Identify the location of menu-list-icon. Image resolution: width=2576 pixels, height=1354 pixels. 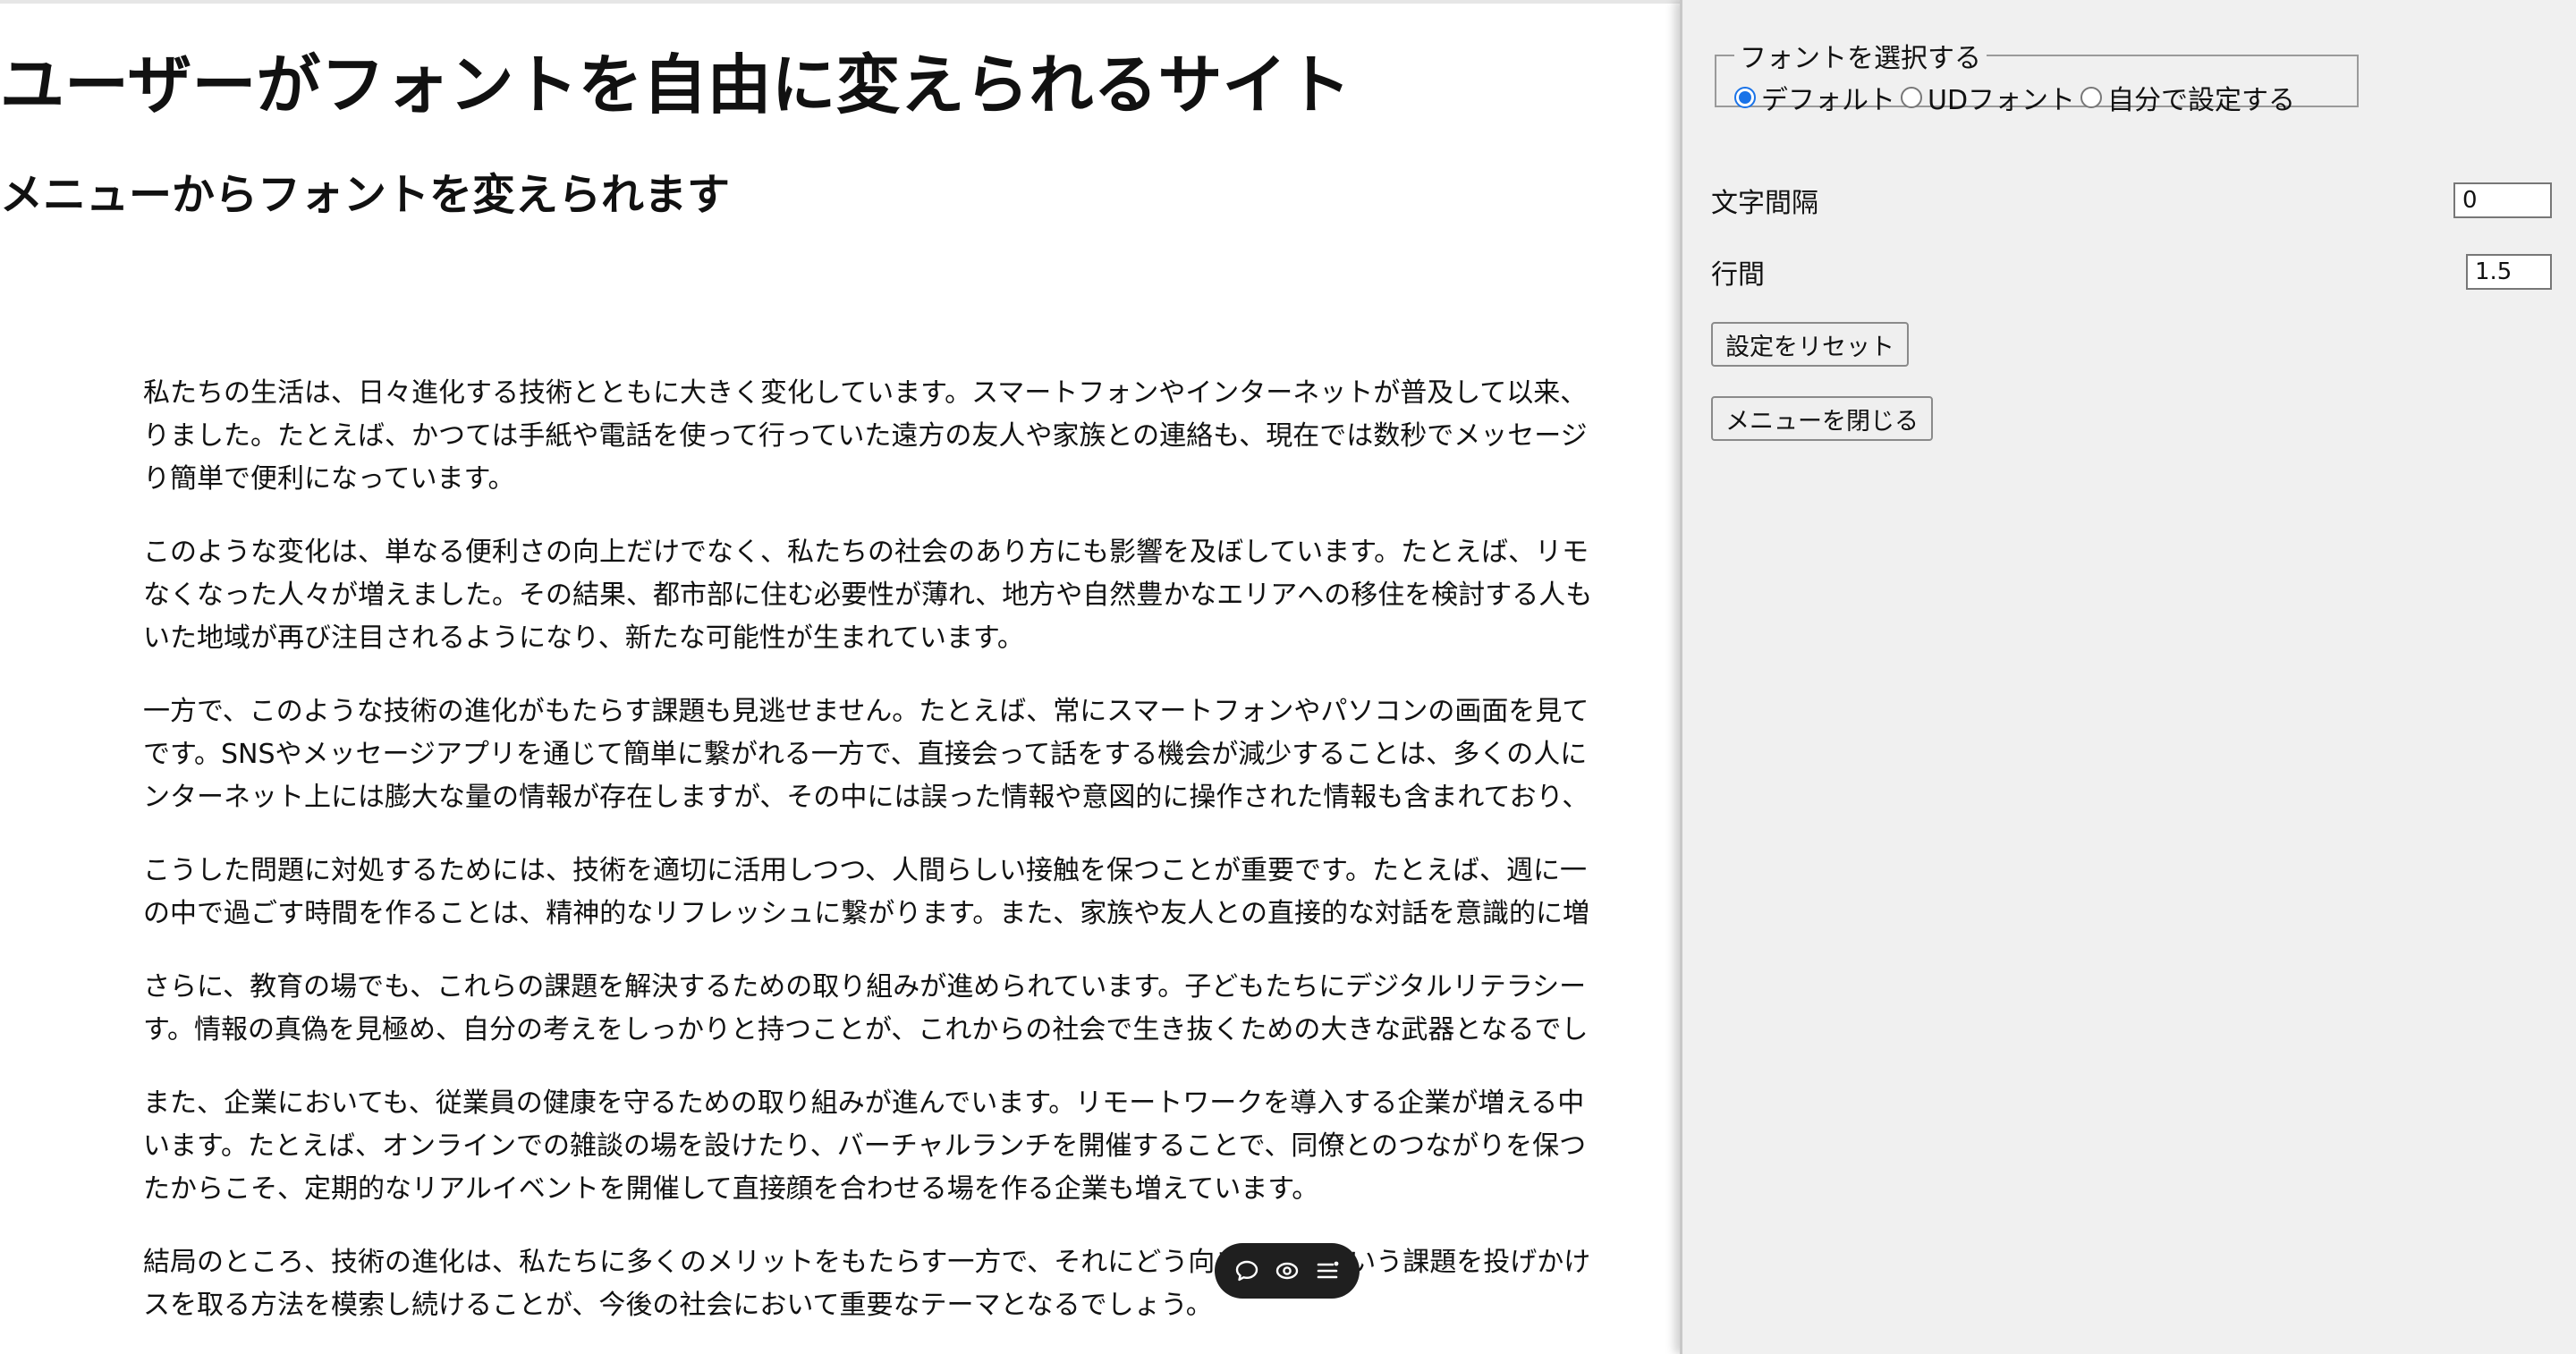
(1327, 1270).